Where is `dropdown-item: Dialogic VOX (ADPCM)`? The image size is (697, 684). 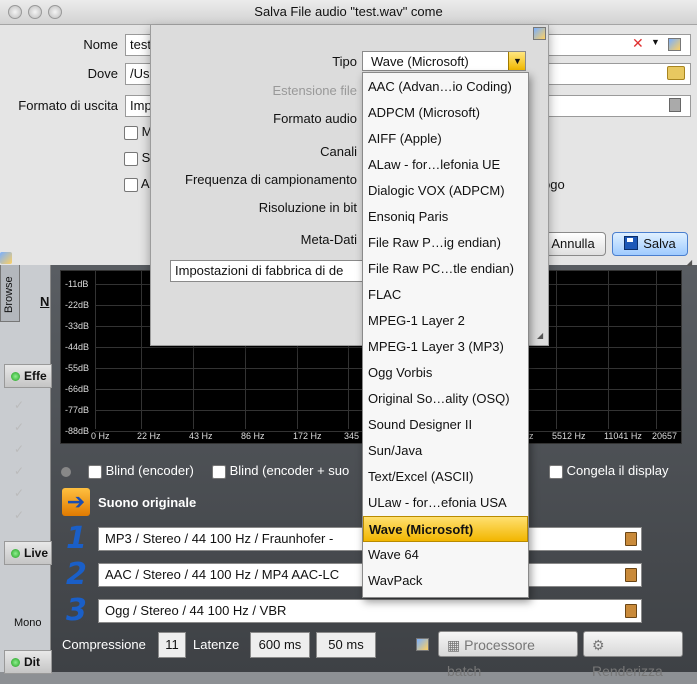
dropdown-item: Dialogic VOX (ADPCM) is located at coordinates (445, 191).